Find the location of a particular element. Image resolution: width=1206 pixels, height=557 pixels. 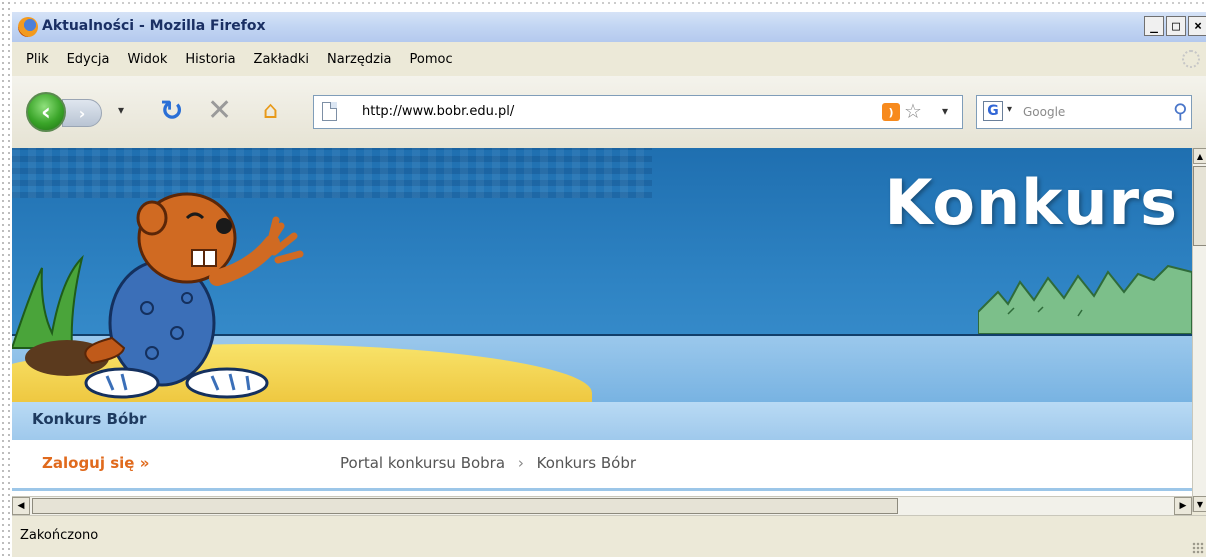

menu-edit: Edycja is located at coordinates (88, 59).